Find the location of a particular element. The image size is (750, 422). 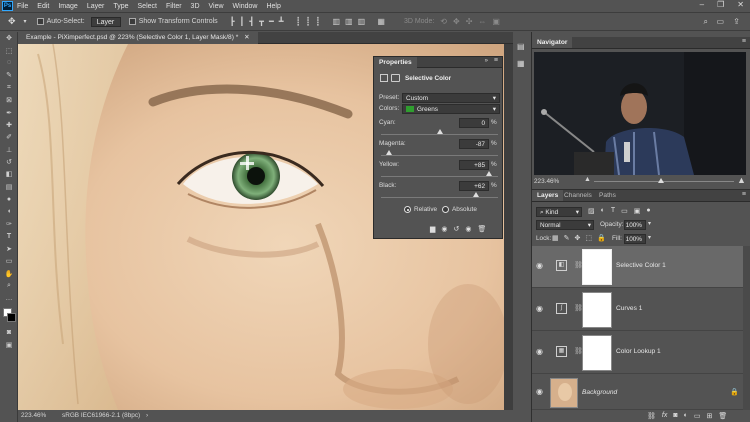

screen-mode-icon: ▣ is located at coordinates (9, 345).